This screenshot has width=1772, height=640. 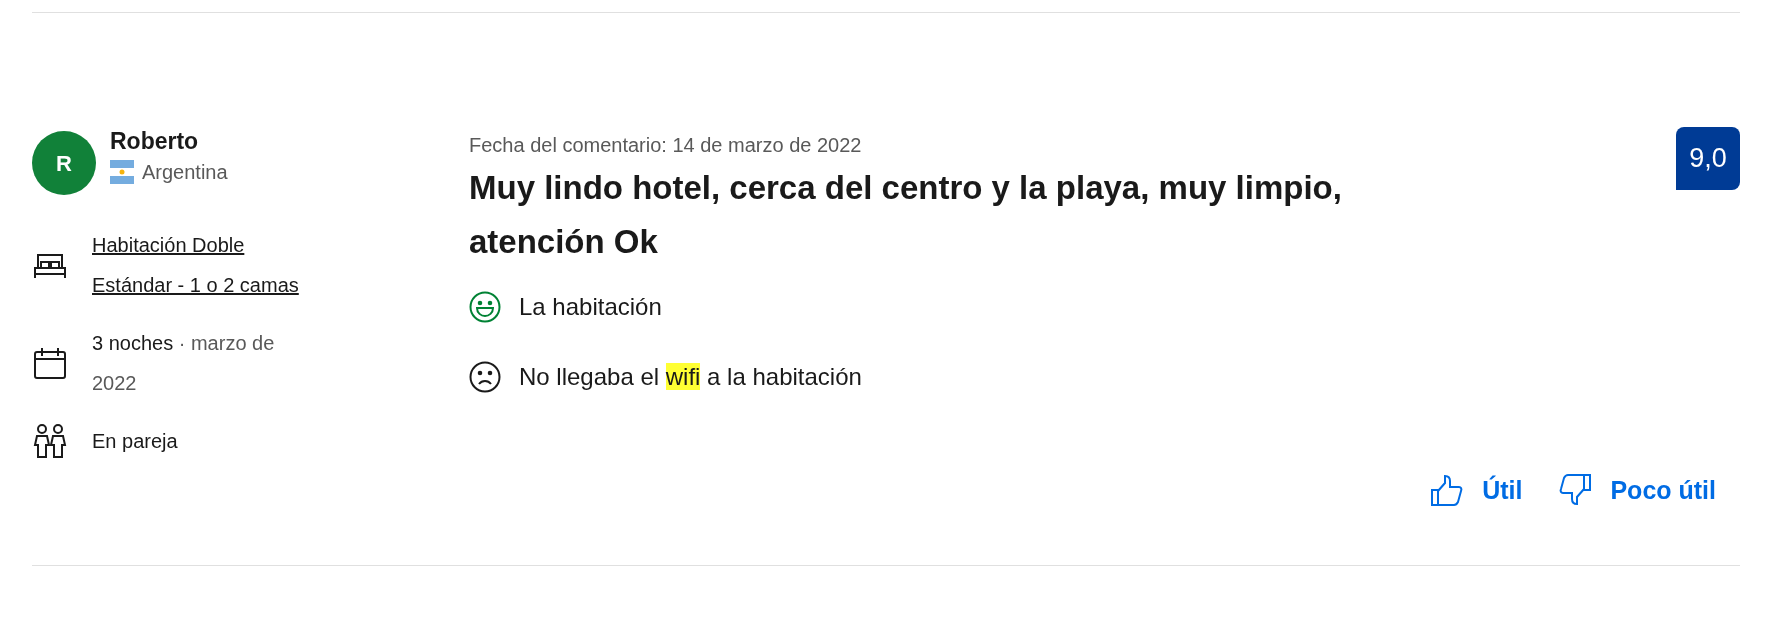 What do you see at coordinates (206, 265) in the screenshot?
I see `room-link: Habitación Doble Estándar - 1 o 2 camas` at bounding box center [206, 265].